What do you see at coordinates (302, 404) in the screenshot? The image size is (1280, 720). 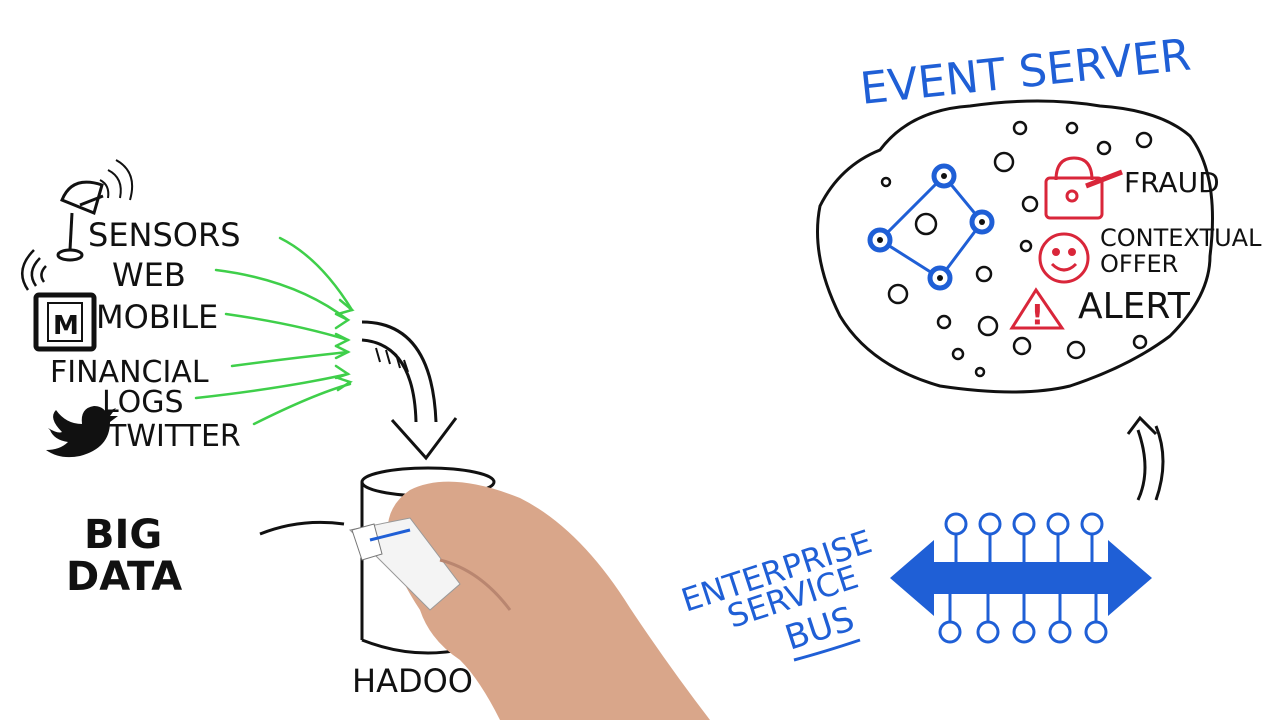 I see `arrow-twitter` at bounding box center [302, 404].